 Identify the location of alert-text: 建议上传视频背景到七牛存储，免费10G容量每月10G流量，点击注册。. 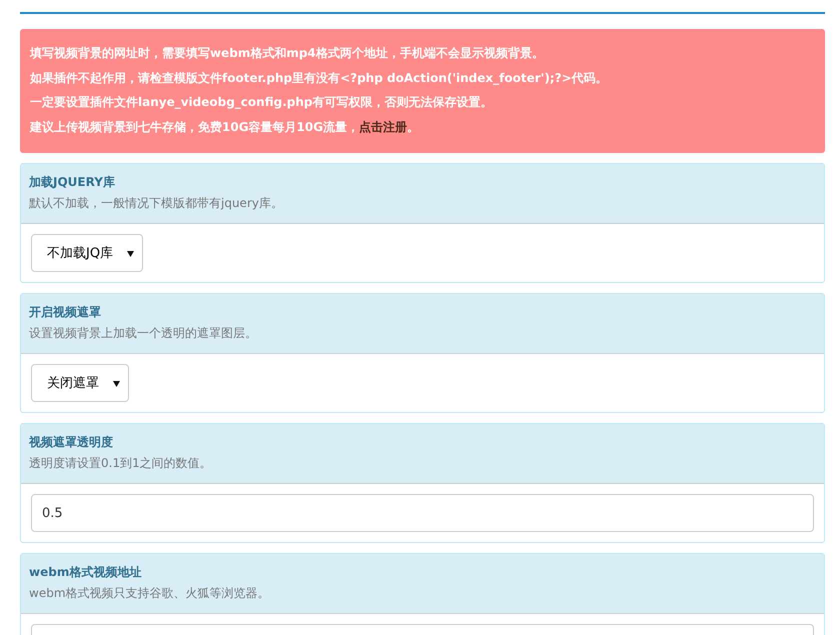
(225, 127).